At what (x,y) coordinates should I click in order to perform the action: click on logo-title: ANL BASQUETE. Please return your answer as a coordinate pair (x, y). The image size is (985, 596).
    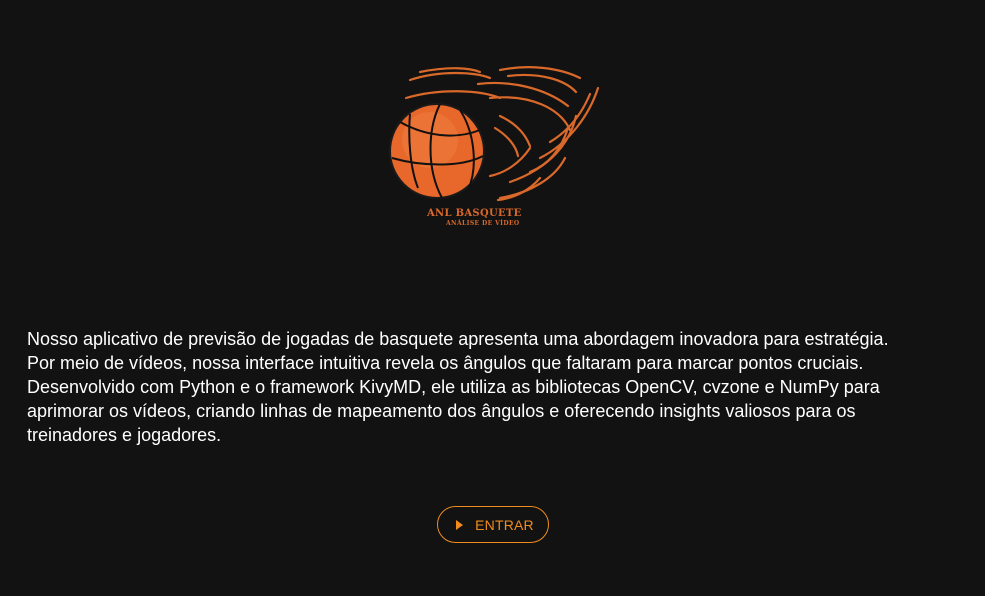
    Looking at the image, I should click on (474, 213).